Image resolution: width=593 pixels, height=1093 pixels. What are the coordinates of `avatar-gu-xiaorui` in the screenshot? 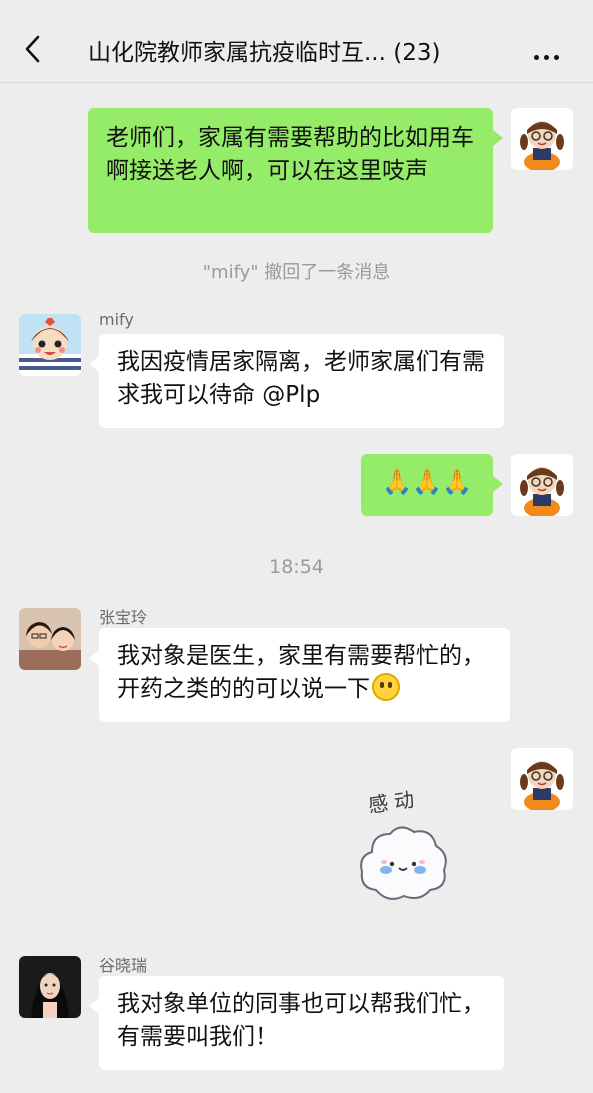 It's located at (50, 987).